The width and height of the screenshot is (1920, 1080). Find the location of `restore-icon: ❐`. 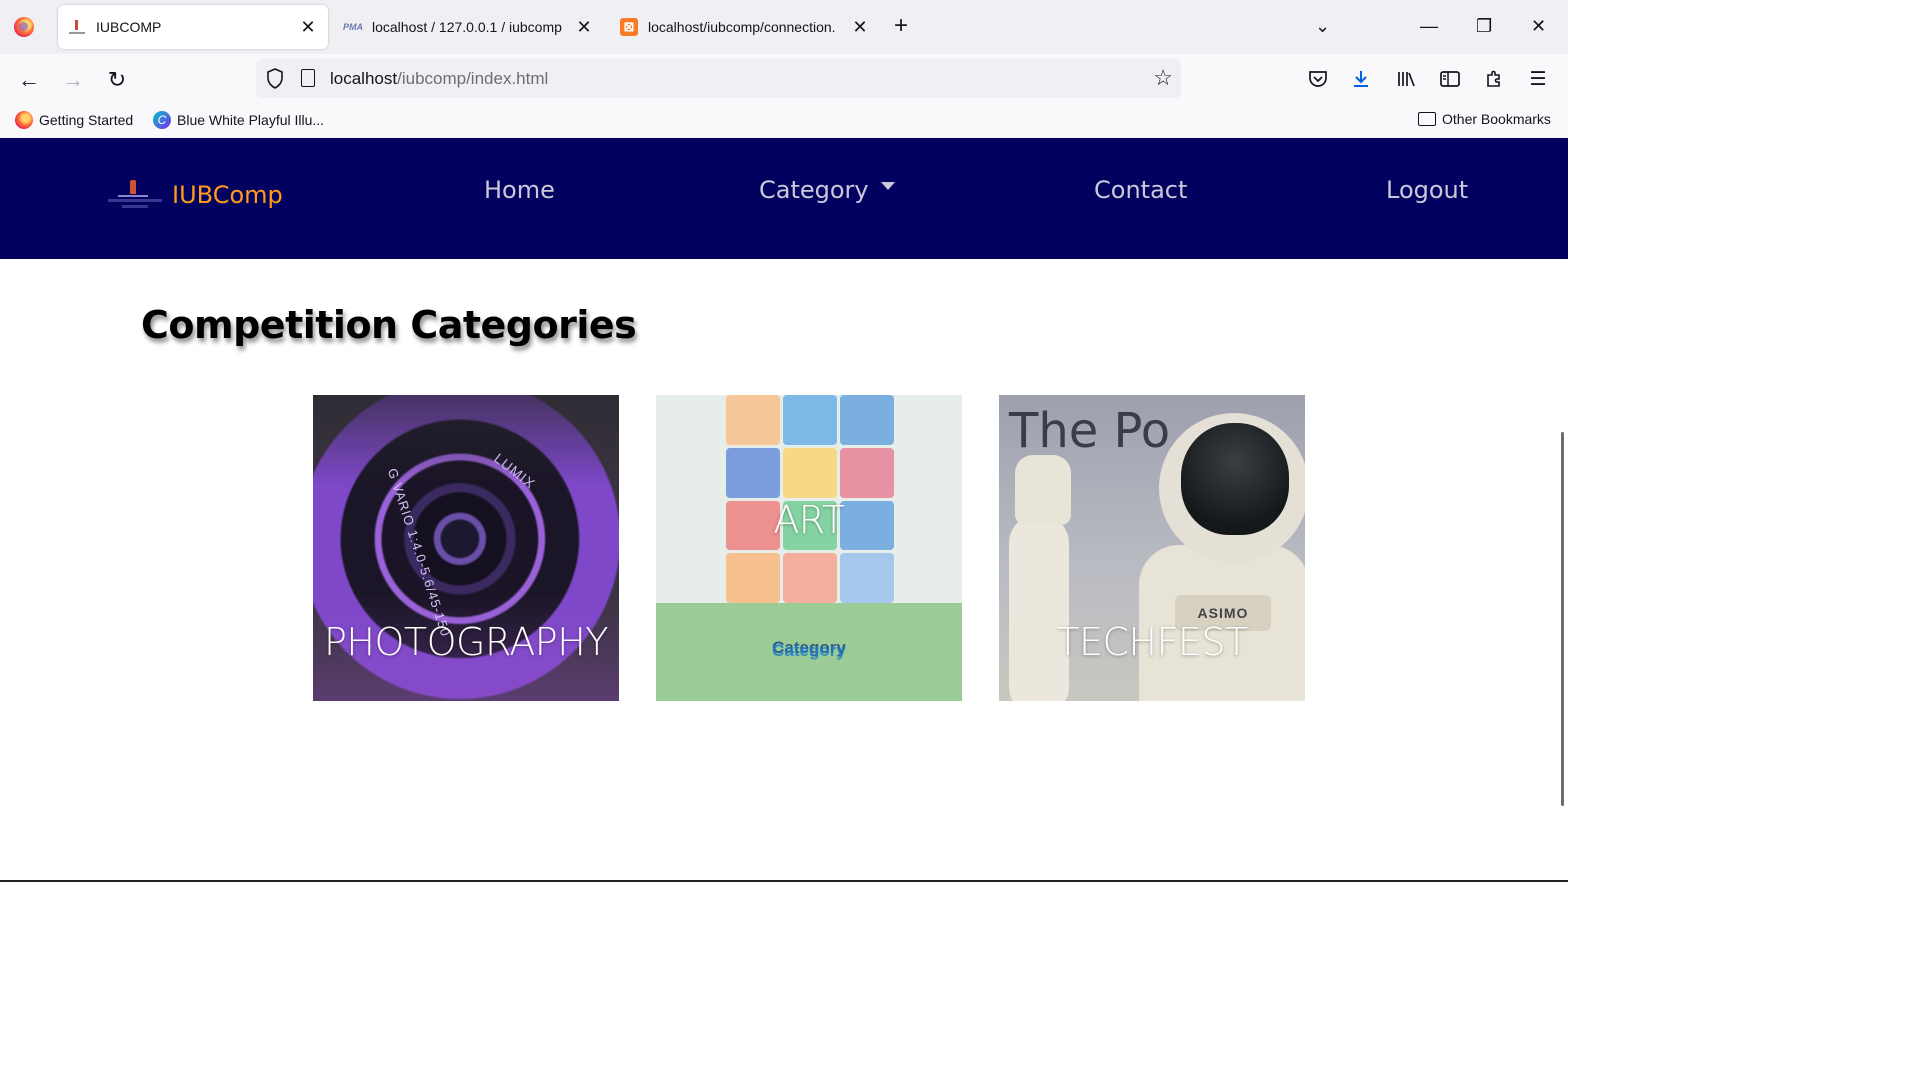

restore-icon: ❐ is located at coordinates (1484, 26).